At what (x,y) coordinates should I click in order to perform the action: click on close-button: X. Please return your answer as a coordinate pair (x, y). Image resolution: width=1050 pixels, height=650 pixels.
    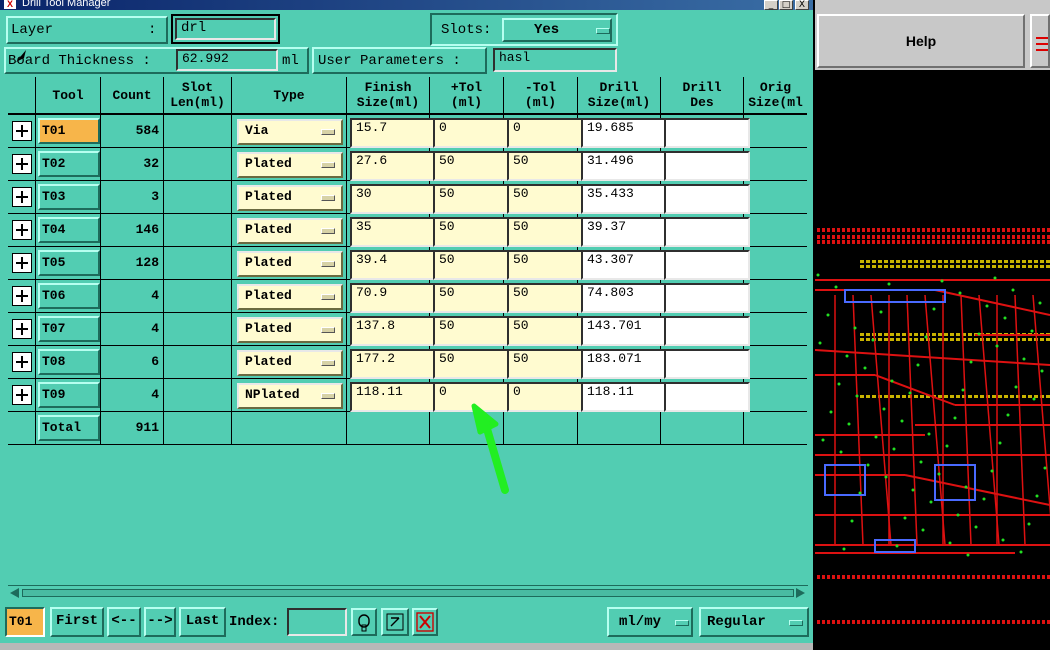
    Looking at the image, I should click on (802, 5).